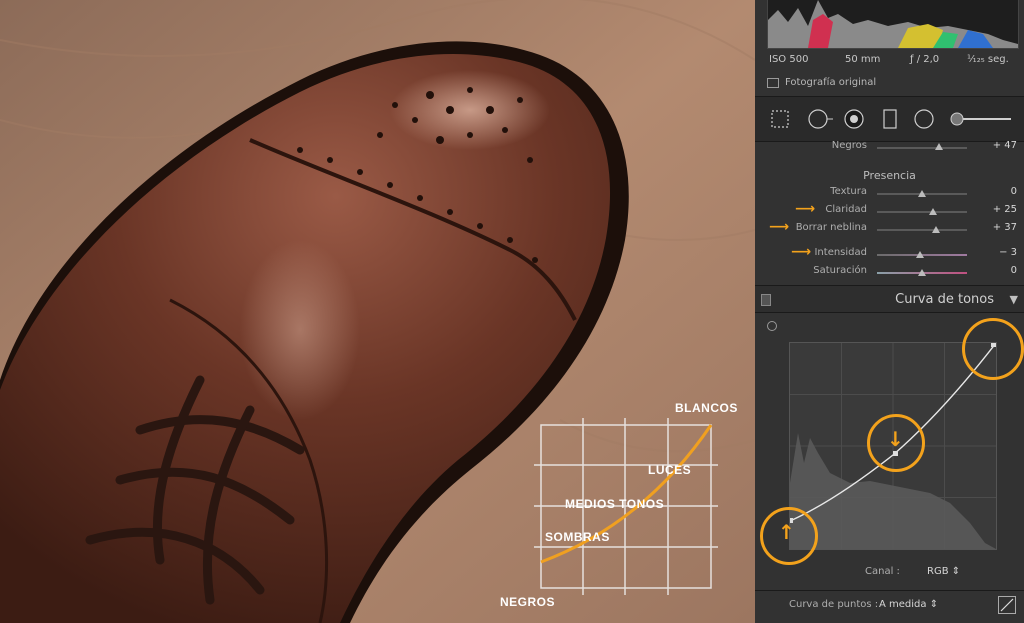  Describe the element at coordinates (1004, 227) in the screenshot. I see `slider-value: + 37` at that location.